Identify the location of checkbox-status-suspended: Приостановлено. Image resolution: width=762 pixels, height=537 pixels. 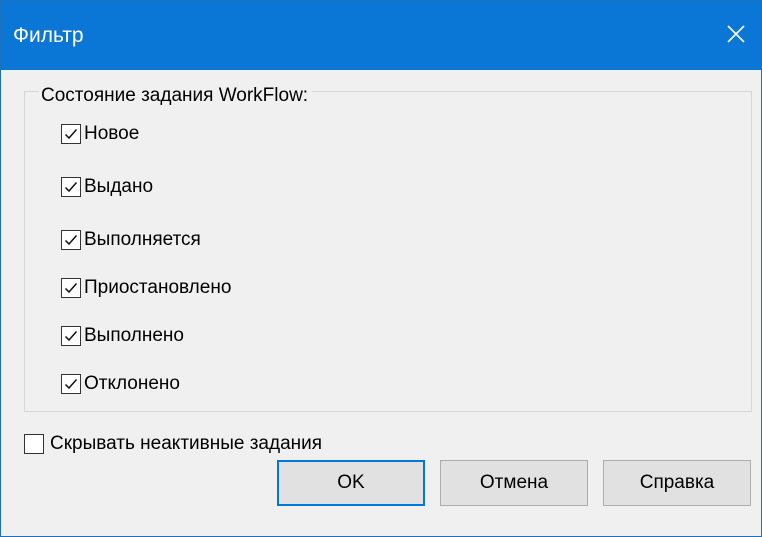
(146, 288).